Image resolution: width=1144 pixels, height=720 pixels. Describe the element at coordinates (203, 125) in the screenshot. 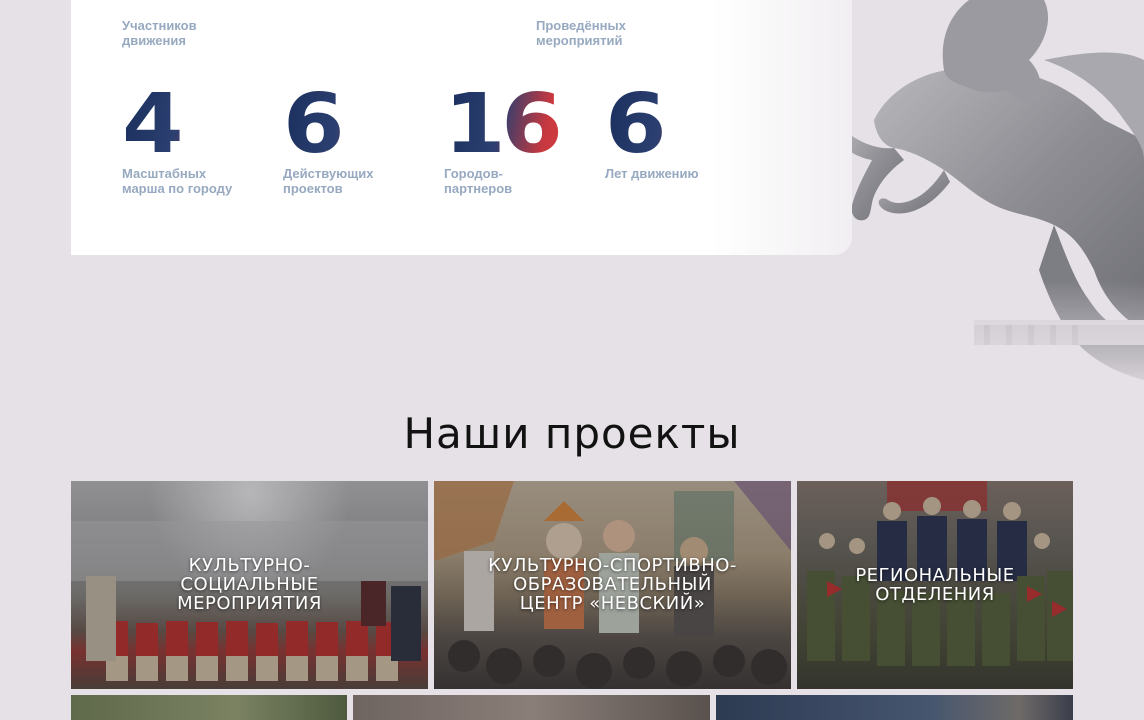

I see `stat-value: 4` at that location.